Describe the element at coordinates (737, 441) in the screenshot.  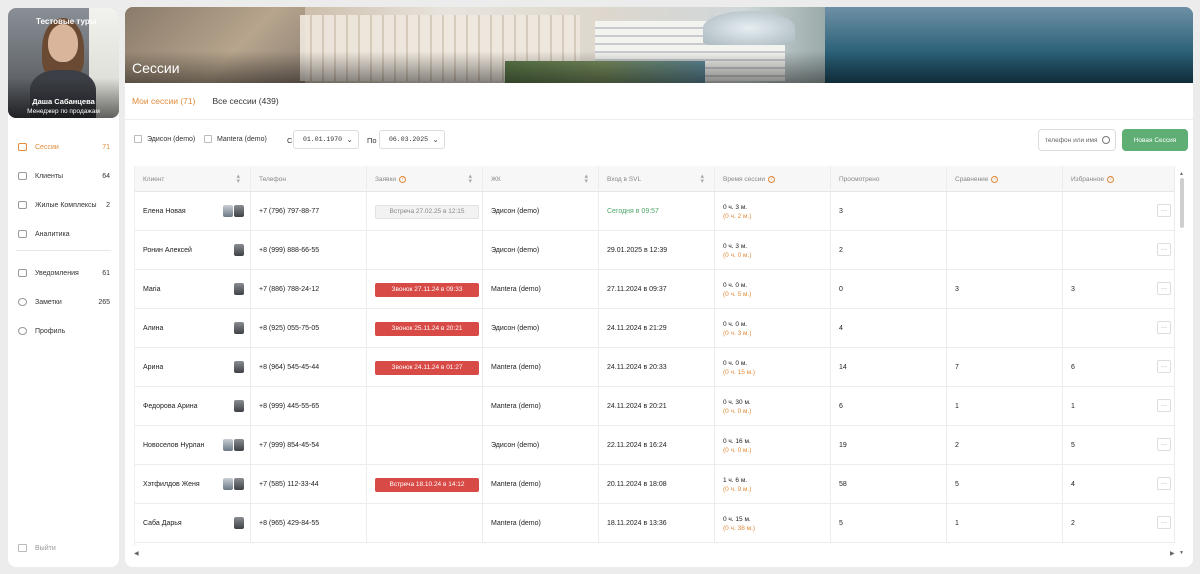
I see `session-time: 0 ч. 16 м.` at that location.